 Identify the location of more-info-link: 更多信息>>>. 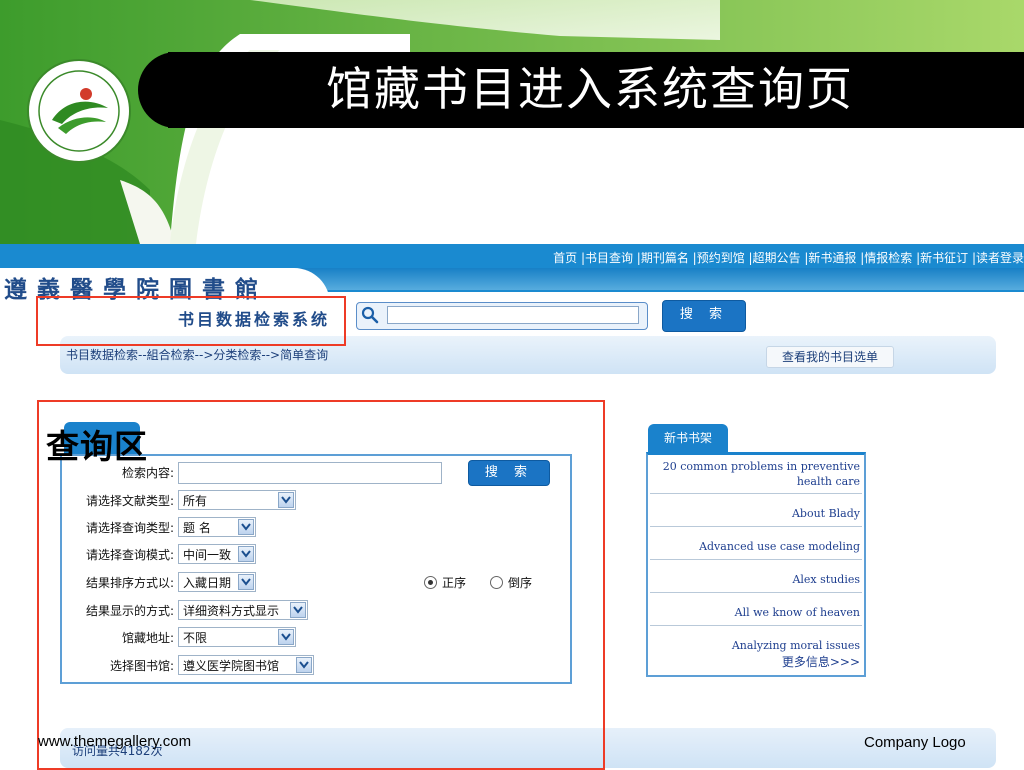
(755, 661).